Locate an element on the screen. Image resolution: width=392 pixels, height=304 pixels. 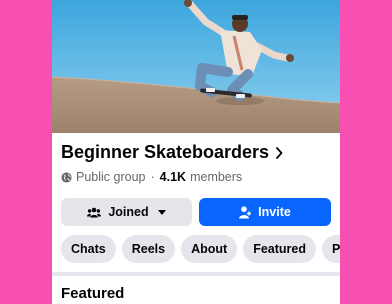
members-label: members is located at coordinates (216, 177).